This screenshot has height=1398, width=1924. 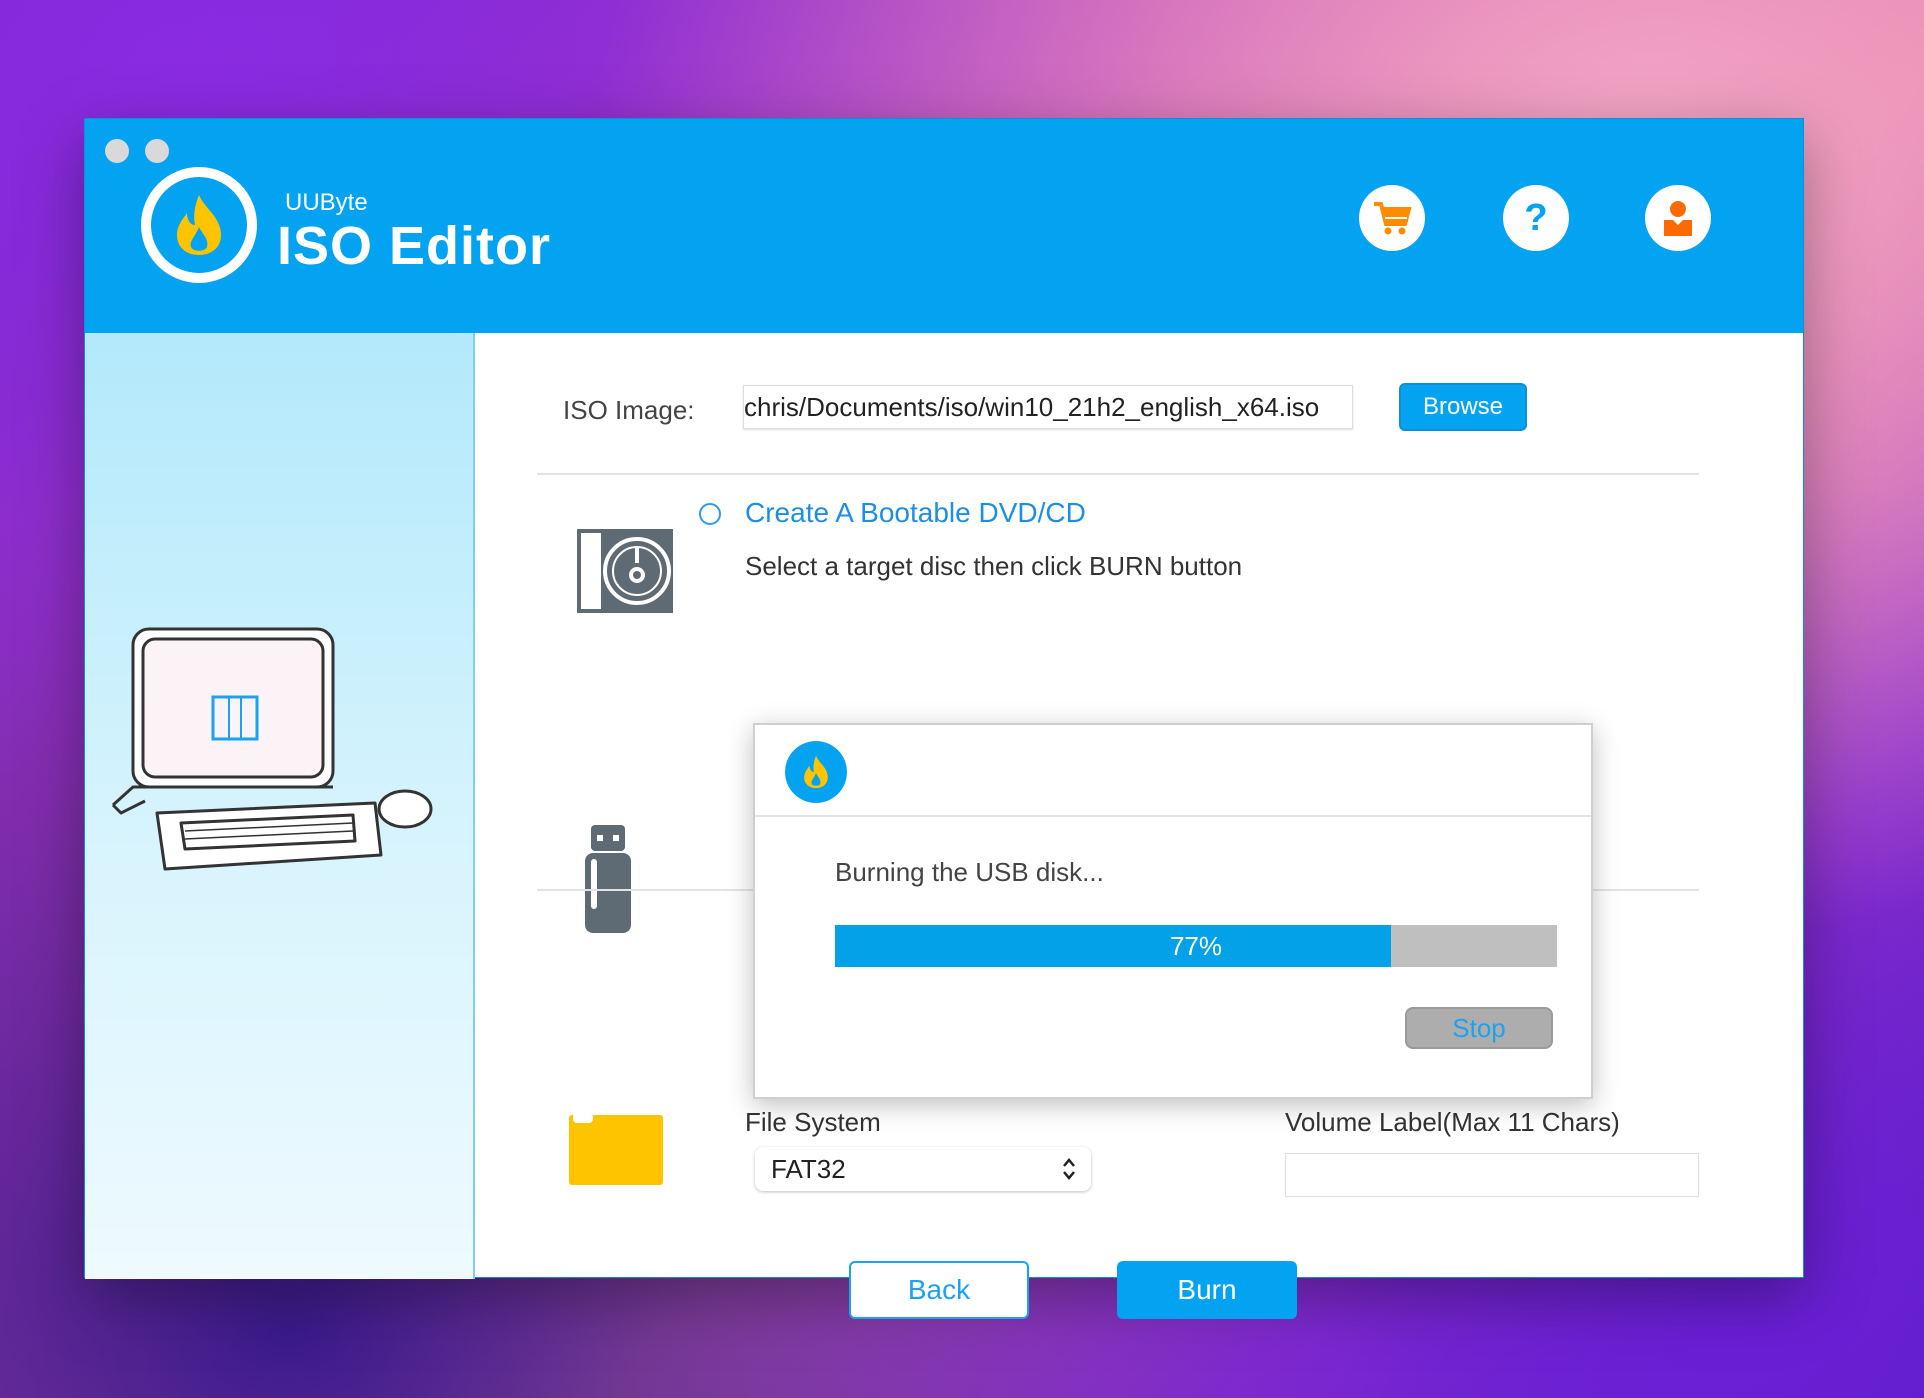 What do you see at coordinates (923, 1169) in the screenshot?
I see `file-system-select: FAT32` at bounding box center [923, 1169].